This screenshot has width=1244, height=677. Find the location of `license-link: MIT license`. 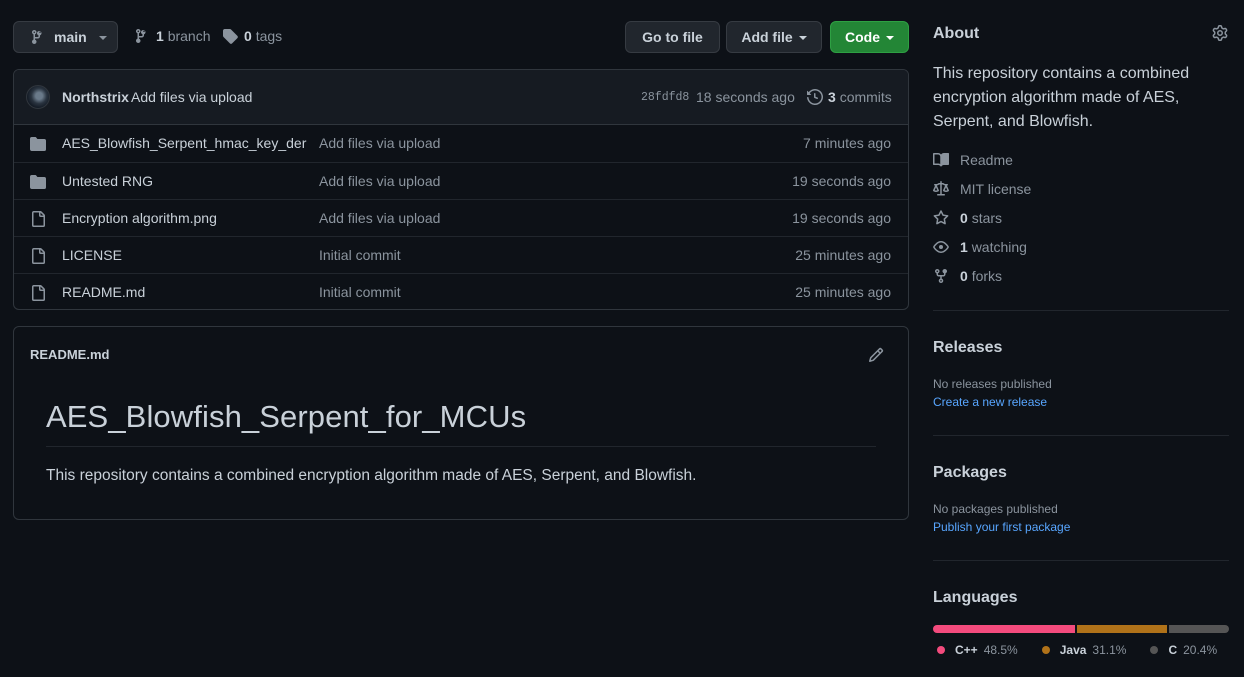

license-link: MIT license is located at coordinates (982, 189).